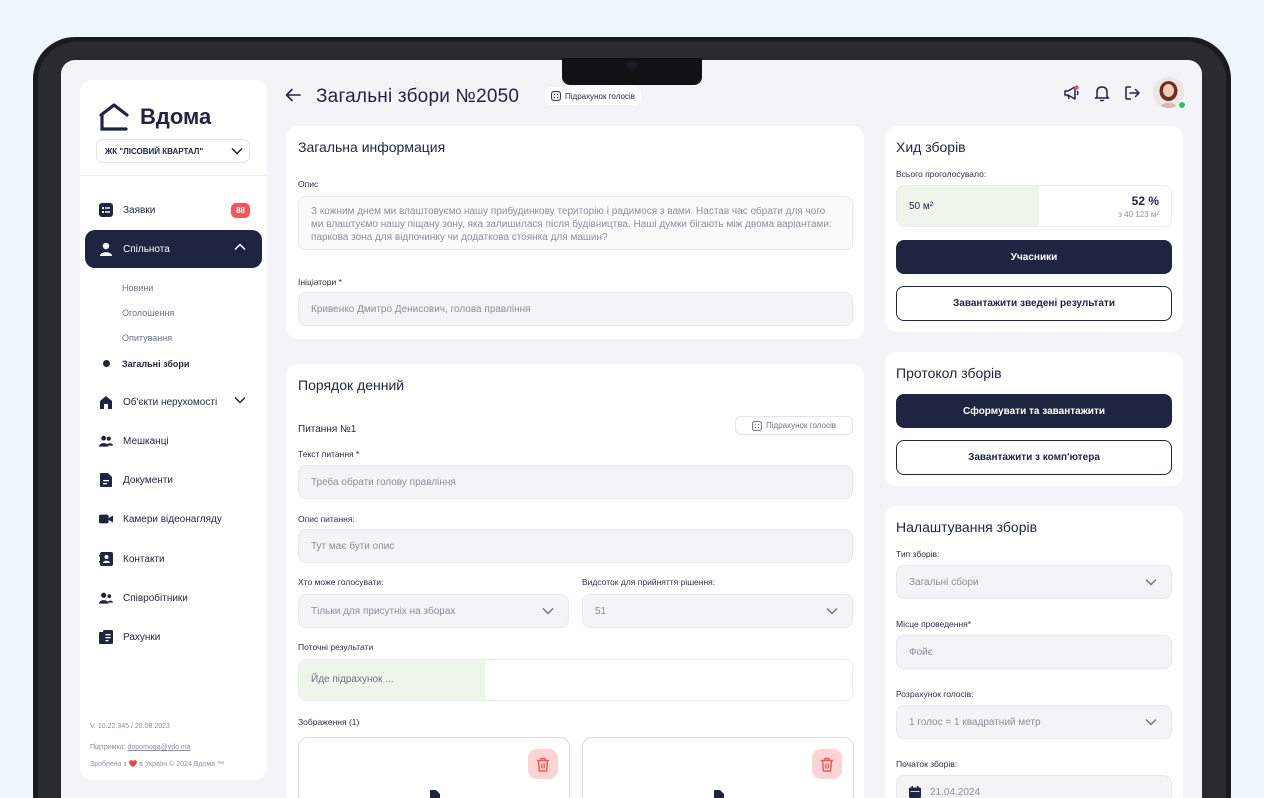 The image size is (1264, 798). What do you see at coordinates (155, 364) in the screenshot?
I see `sidebar-subitem-general-meetings: Загальні збори` at bounding box center [155, 364].